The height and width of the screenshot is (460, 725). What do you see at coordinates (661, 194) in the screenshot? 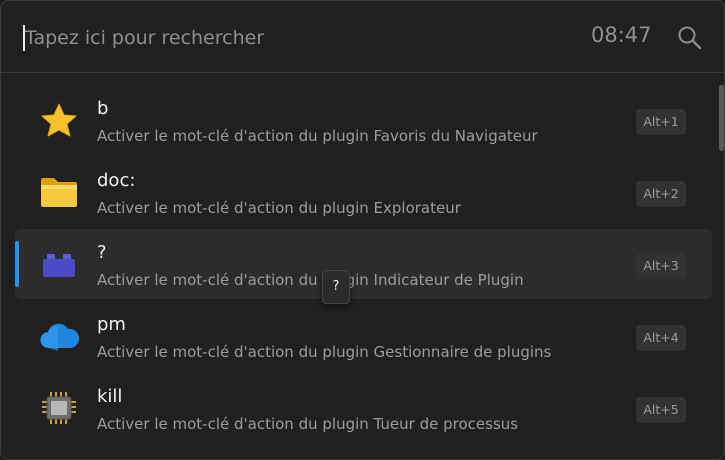
I see `hotkey-badge: Alt+2` at bounding box center [661, 194].